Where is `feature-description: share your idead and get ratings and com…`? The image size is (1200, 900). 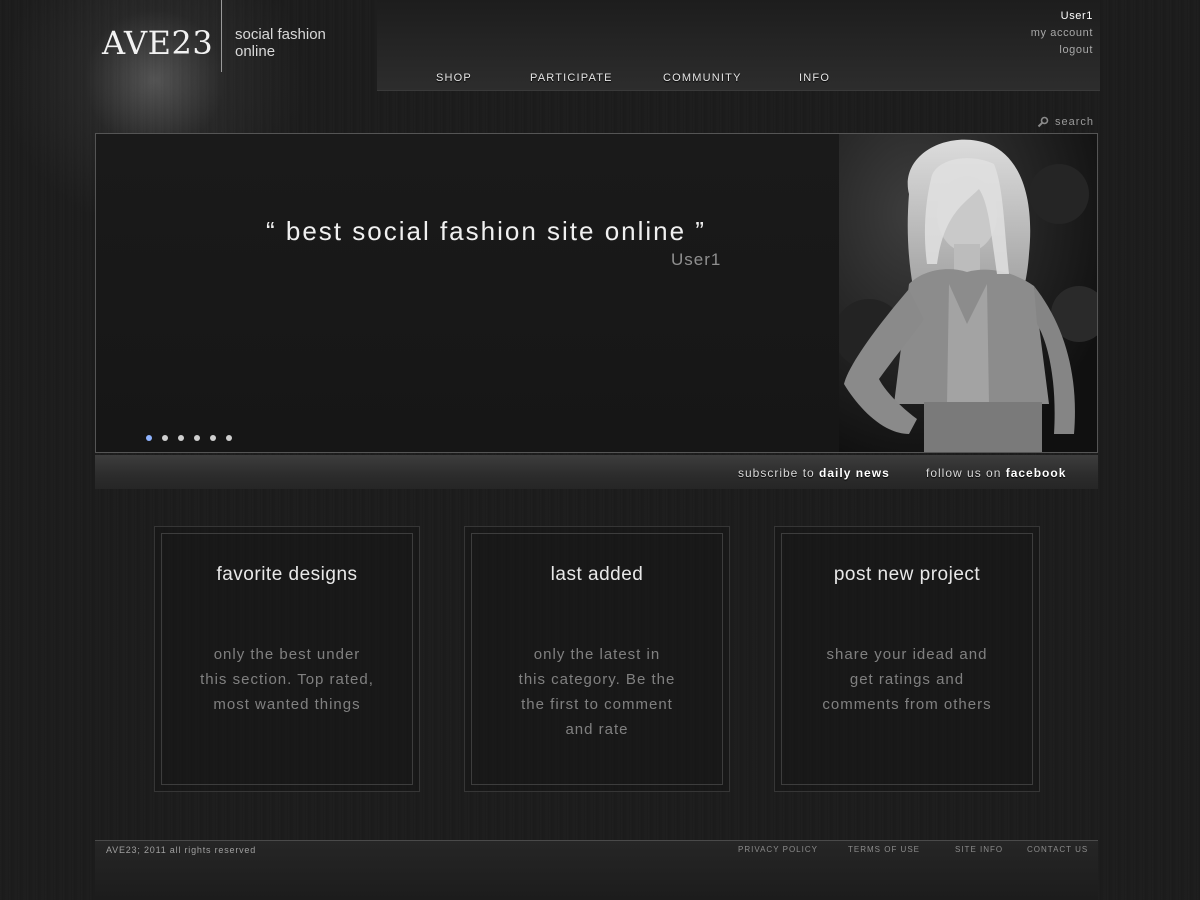
feature-description: share your idead and get ratings and com… is located at coordinates (907, 679).